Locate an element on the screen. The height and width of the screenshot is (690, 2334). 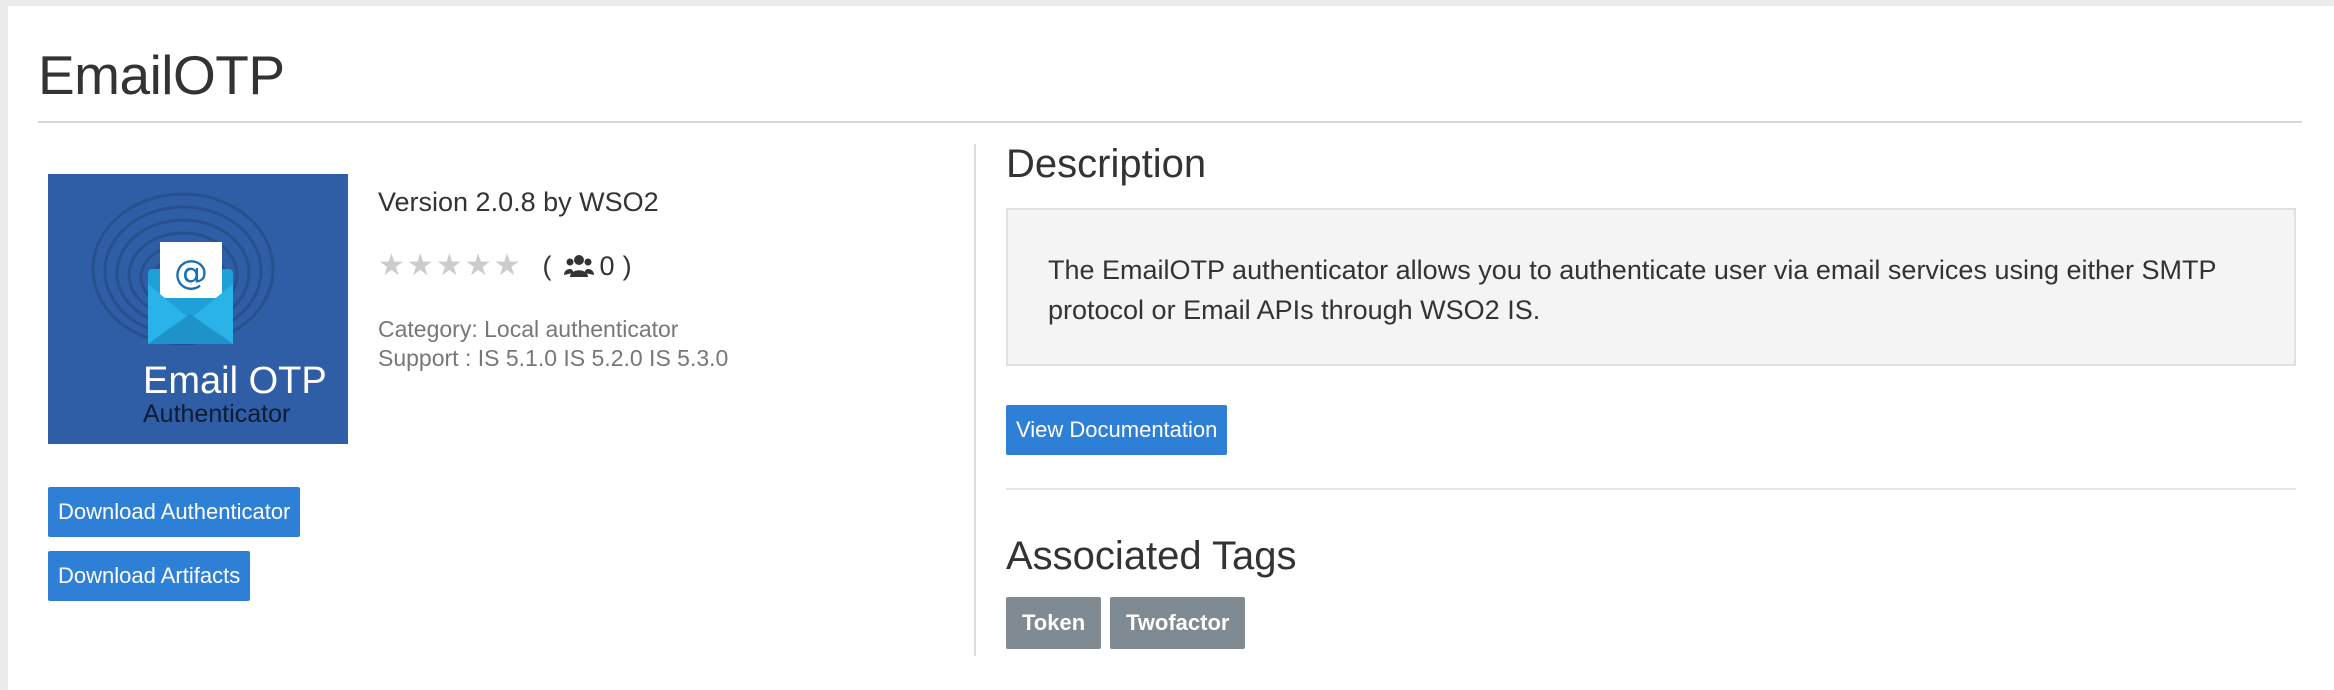
rating-row: ★ ★ ★ ★ ★ ( 0 ) is located at coordinates (505, 266).